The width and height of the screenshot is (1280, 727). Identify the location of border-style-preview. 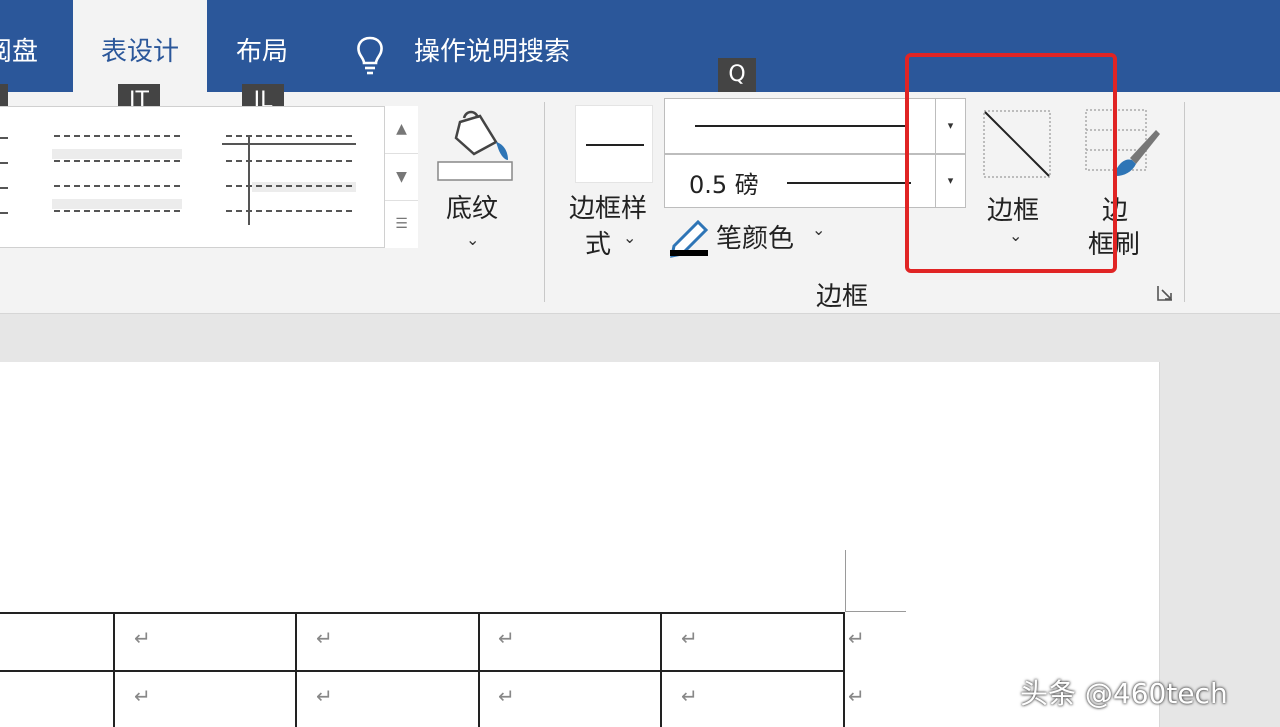
(614, 144).